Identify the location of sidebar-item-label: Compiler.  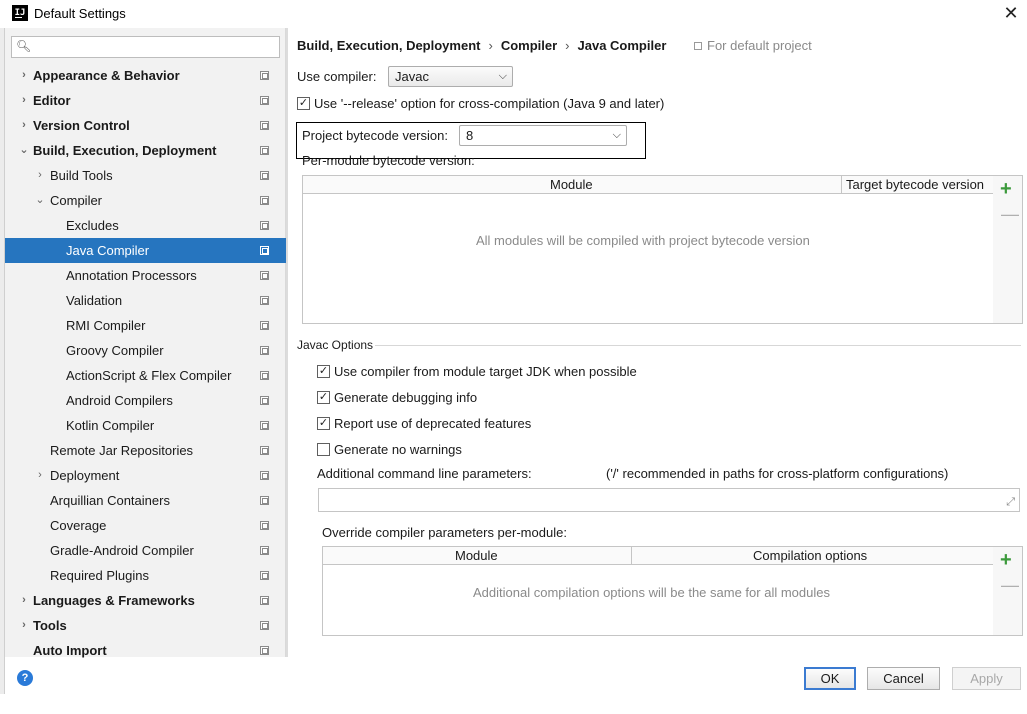
(76, 200).